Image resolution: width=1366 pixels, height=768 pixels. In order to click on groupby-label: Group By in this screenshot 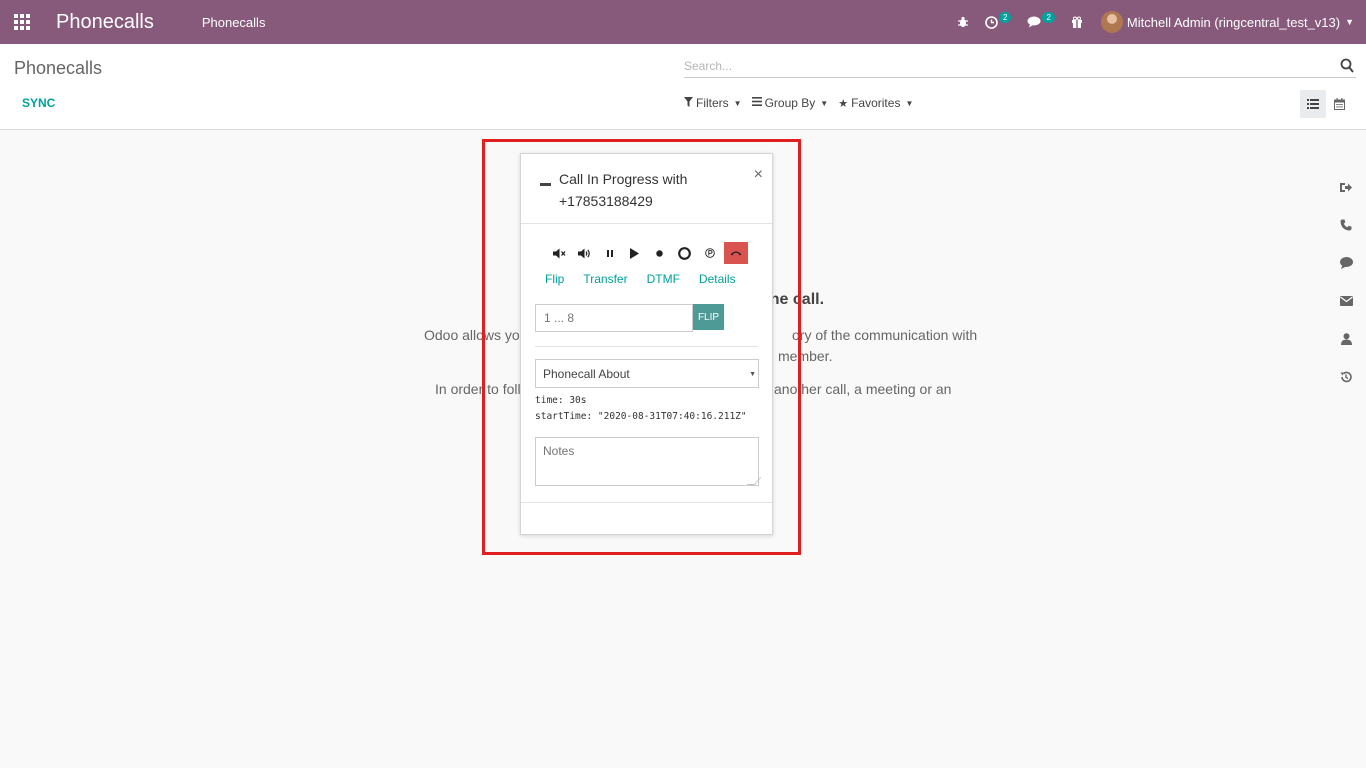, I will do `click(790, 103)`.